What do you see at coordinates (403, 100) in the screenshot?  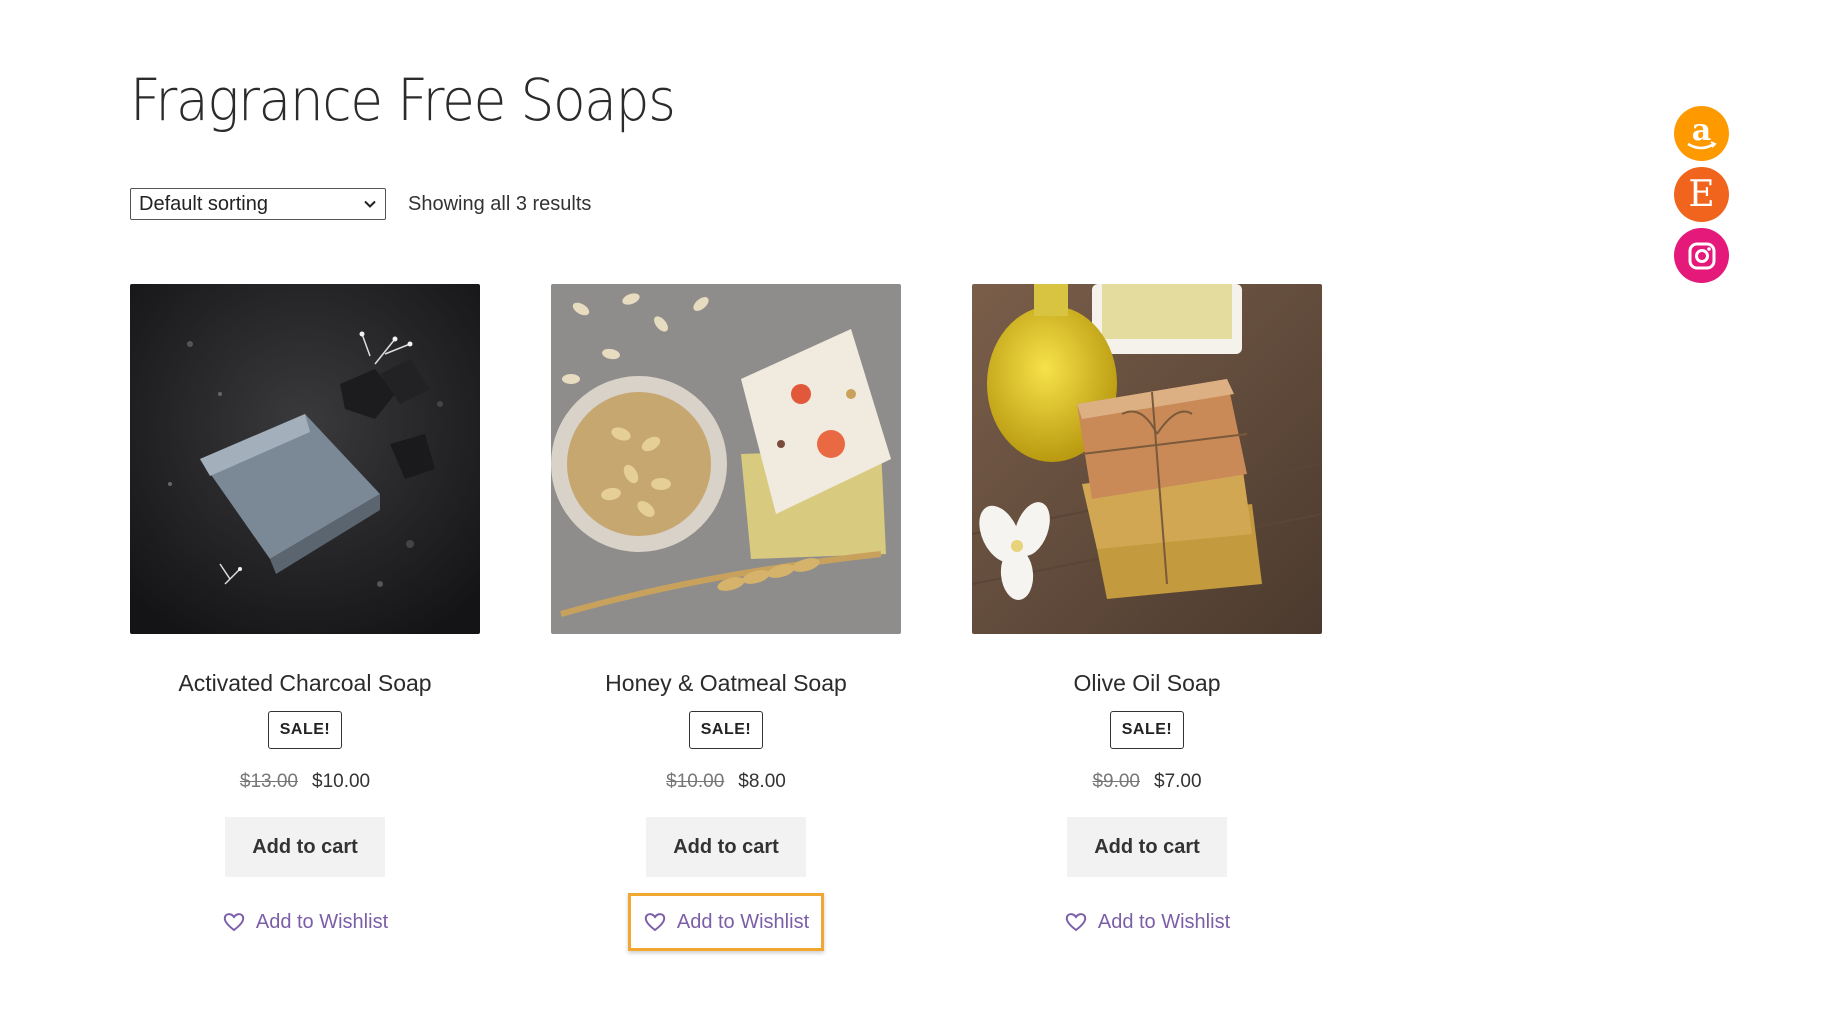 I see `page-title: Fragrance Free Soaps` at bounding box center [403, 100].